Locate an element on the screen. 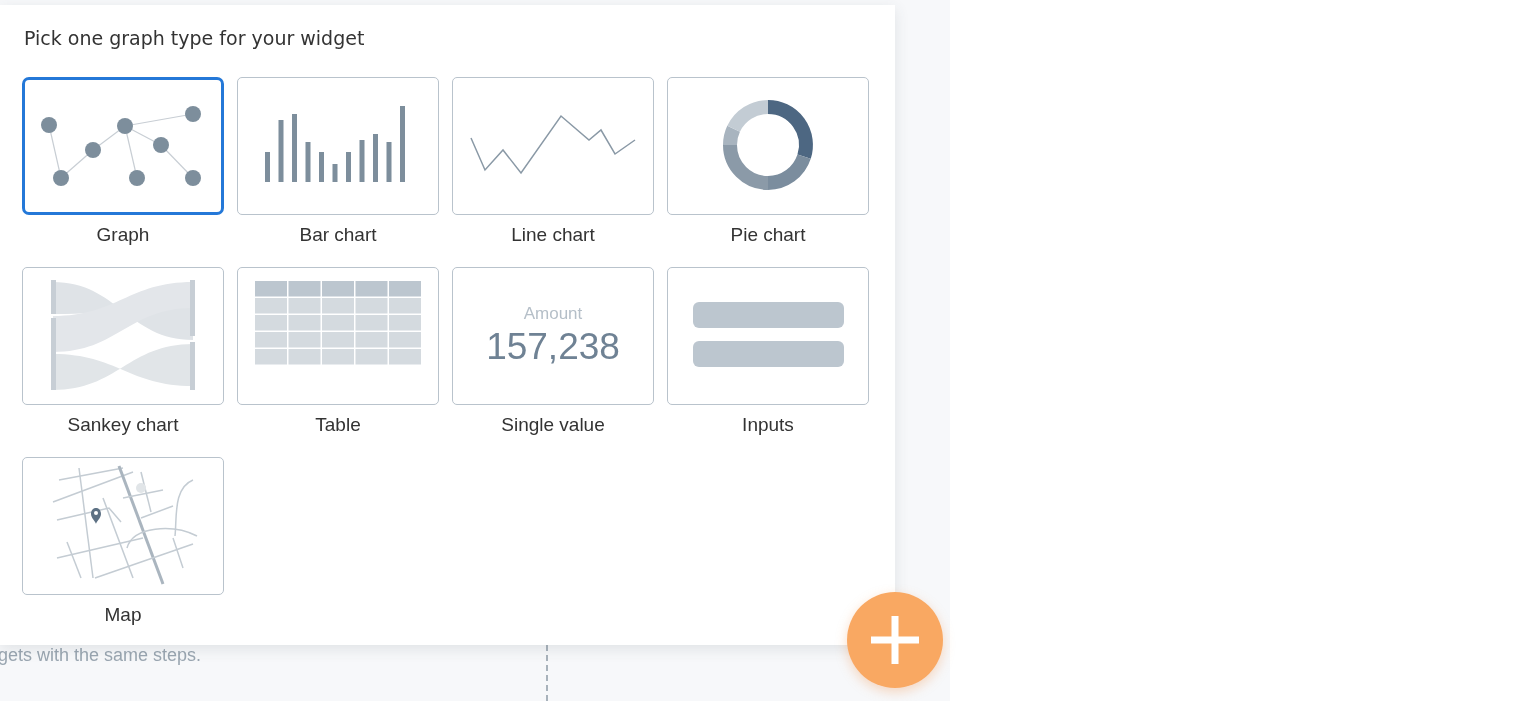 The height and width of the screenshot is (701, 1536). tile-label: Table is located at coordinates (338, 425).